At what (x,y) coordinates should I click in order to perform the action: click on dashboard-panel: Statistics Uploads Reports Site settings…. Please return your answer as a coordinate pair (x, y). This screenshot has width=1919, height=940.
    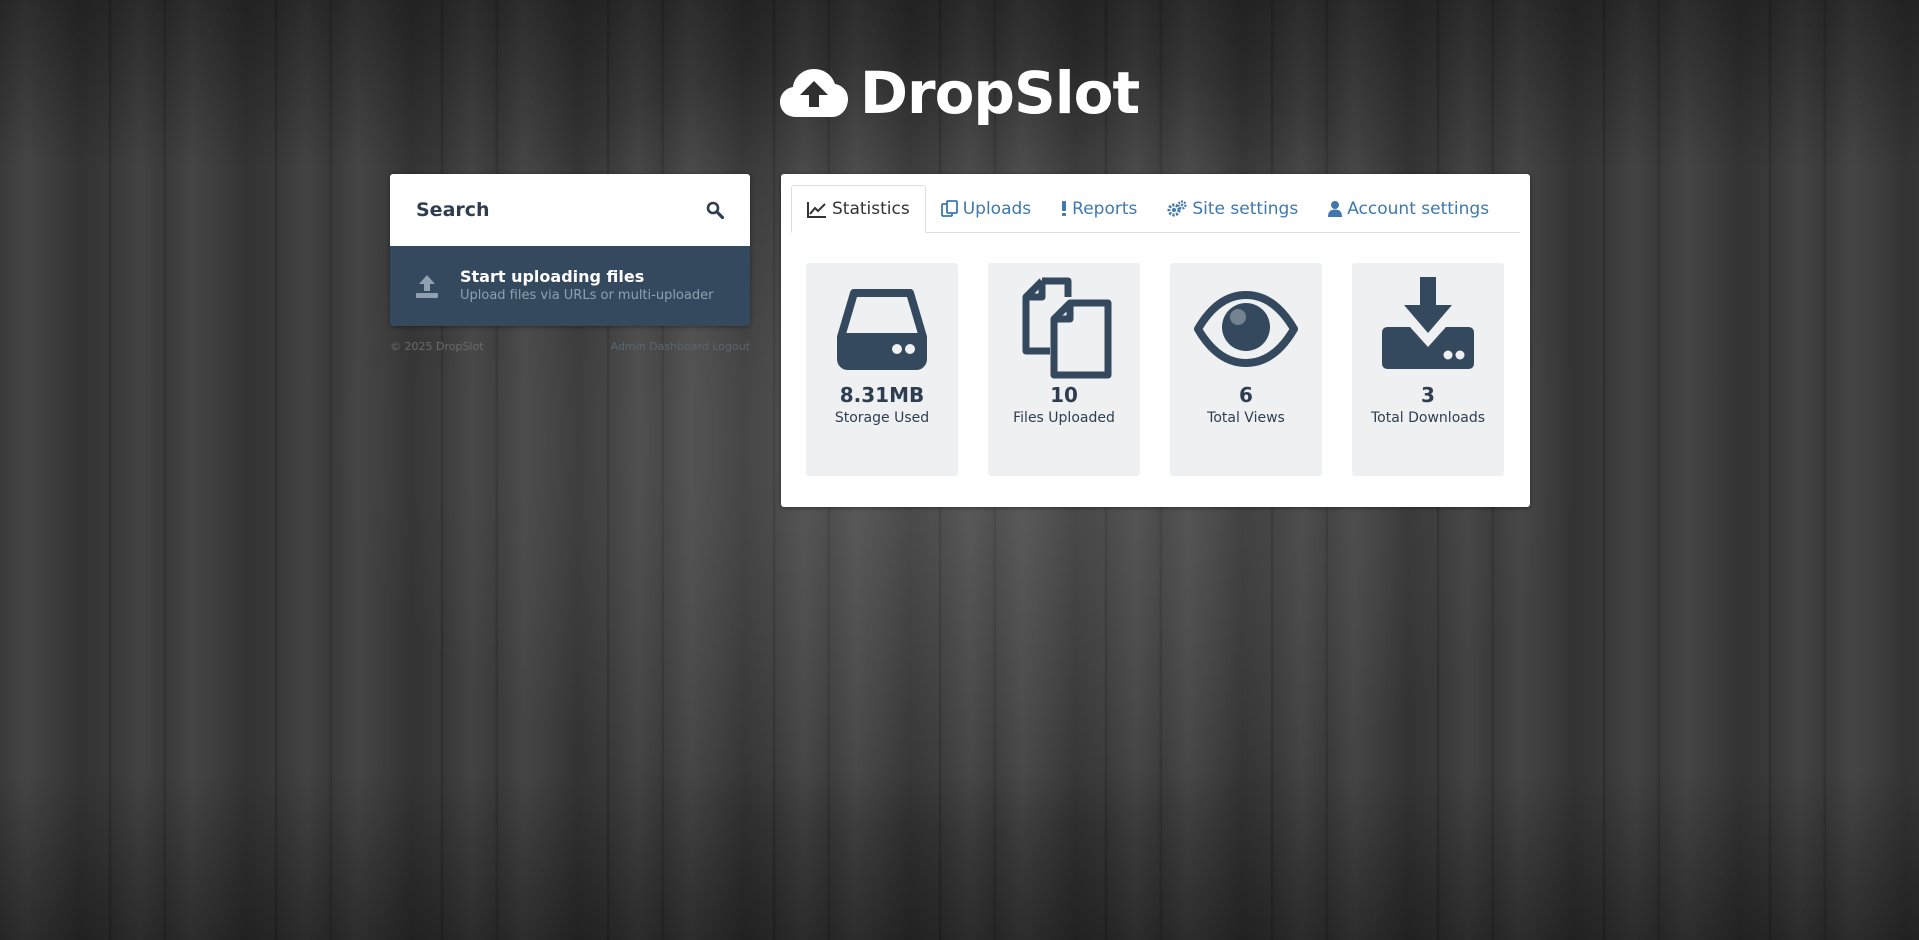
    Looking at the image, I should click on (1155, 340).